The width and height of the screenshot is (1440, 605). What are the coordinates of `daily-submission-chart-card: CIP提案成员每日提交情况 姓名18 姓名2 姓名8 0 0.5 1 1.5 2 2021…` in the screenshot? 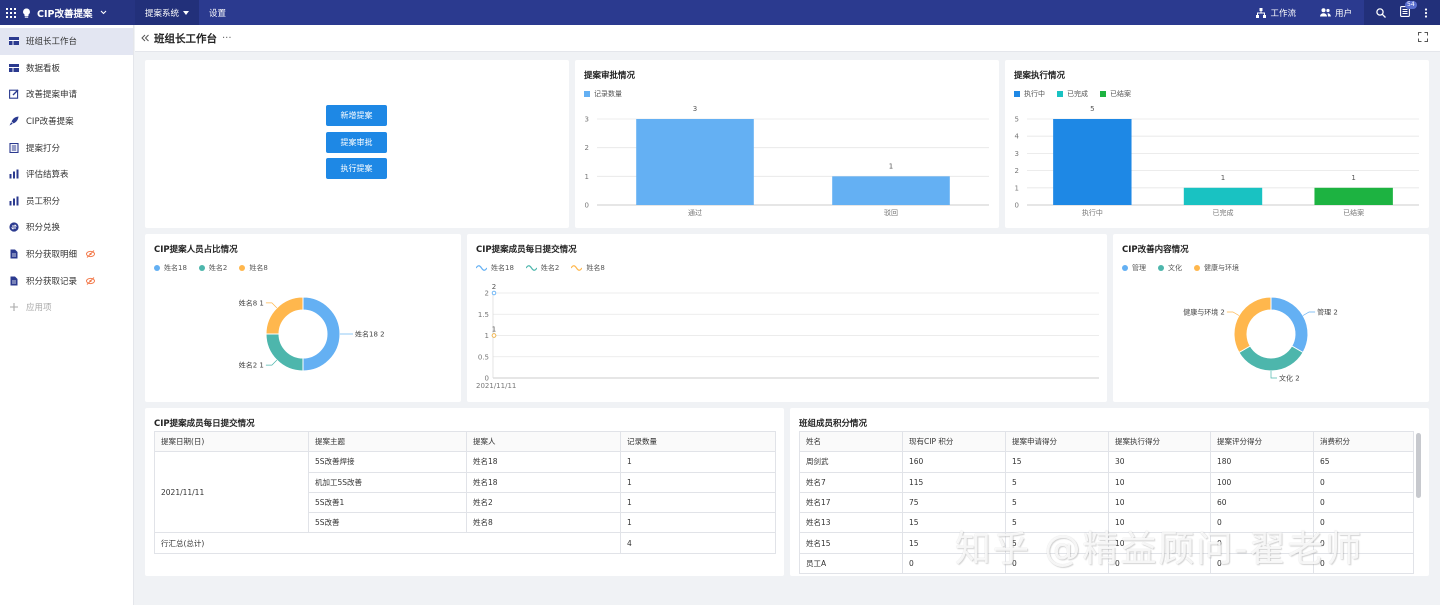 It's located at (787, 318).